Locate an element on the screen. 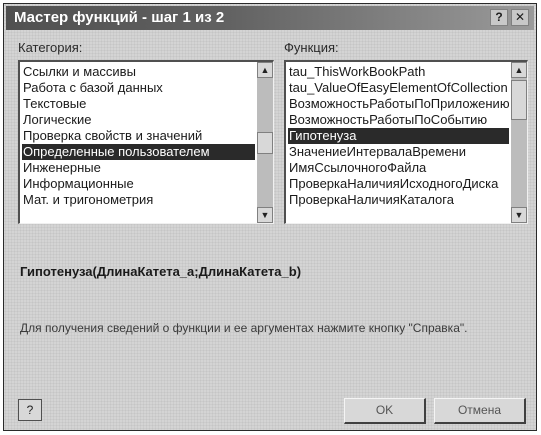 Image resolution: width=541 pixels, height=435 pixels. list-item: Проверка свойств и значений is located at coordinates (138, 136).